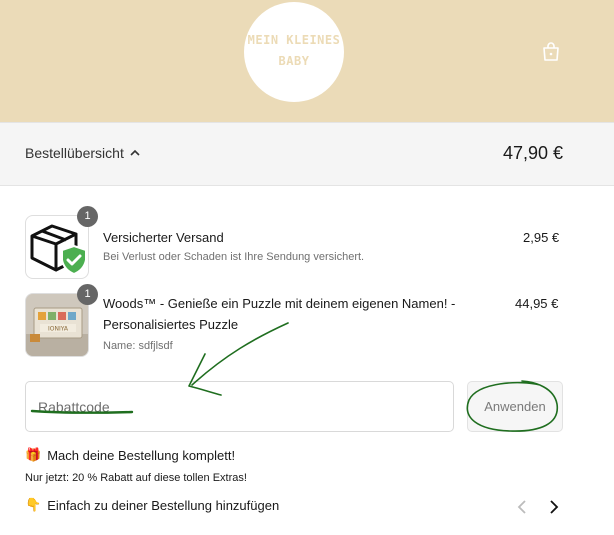  I want to click on logo-text: MEIN KLEINES BABY, so click(294, 51).